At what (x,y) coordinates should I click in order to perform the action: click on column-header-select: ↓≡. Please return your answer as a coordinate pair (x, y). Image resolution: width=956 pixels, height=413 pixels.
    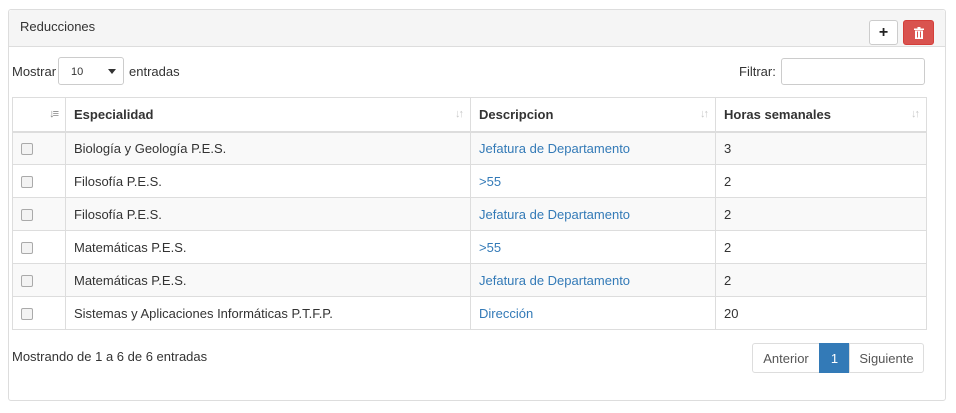
    Looking at the image, I should click on (39, 115).